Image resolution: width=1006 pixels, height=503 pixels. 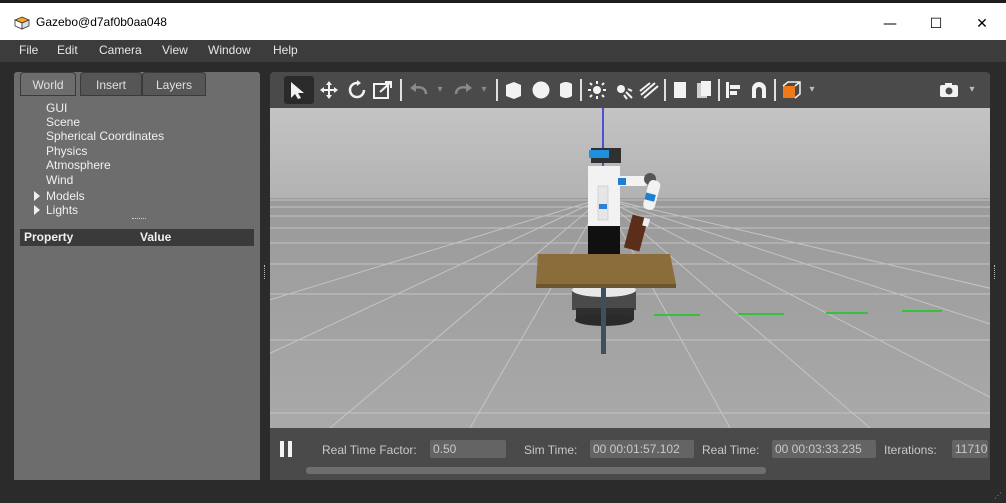 What do you see at coordinates (155, 237) in the screenshot?
I see `value-column-header: Value` at bounding box center [155, 237].